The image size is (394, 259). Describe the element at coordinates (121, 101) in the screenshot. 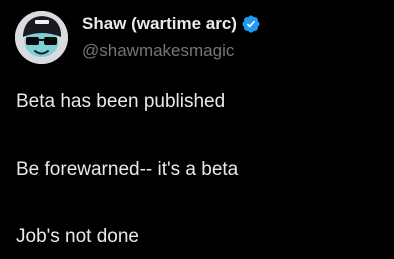

I see `tweet-text-line: Beta has been published` at that location.